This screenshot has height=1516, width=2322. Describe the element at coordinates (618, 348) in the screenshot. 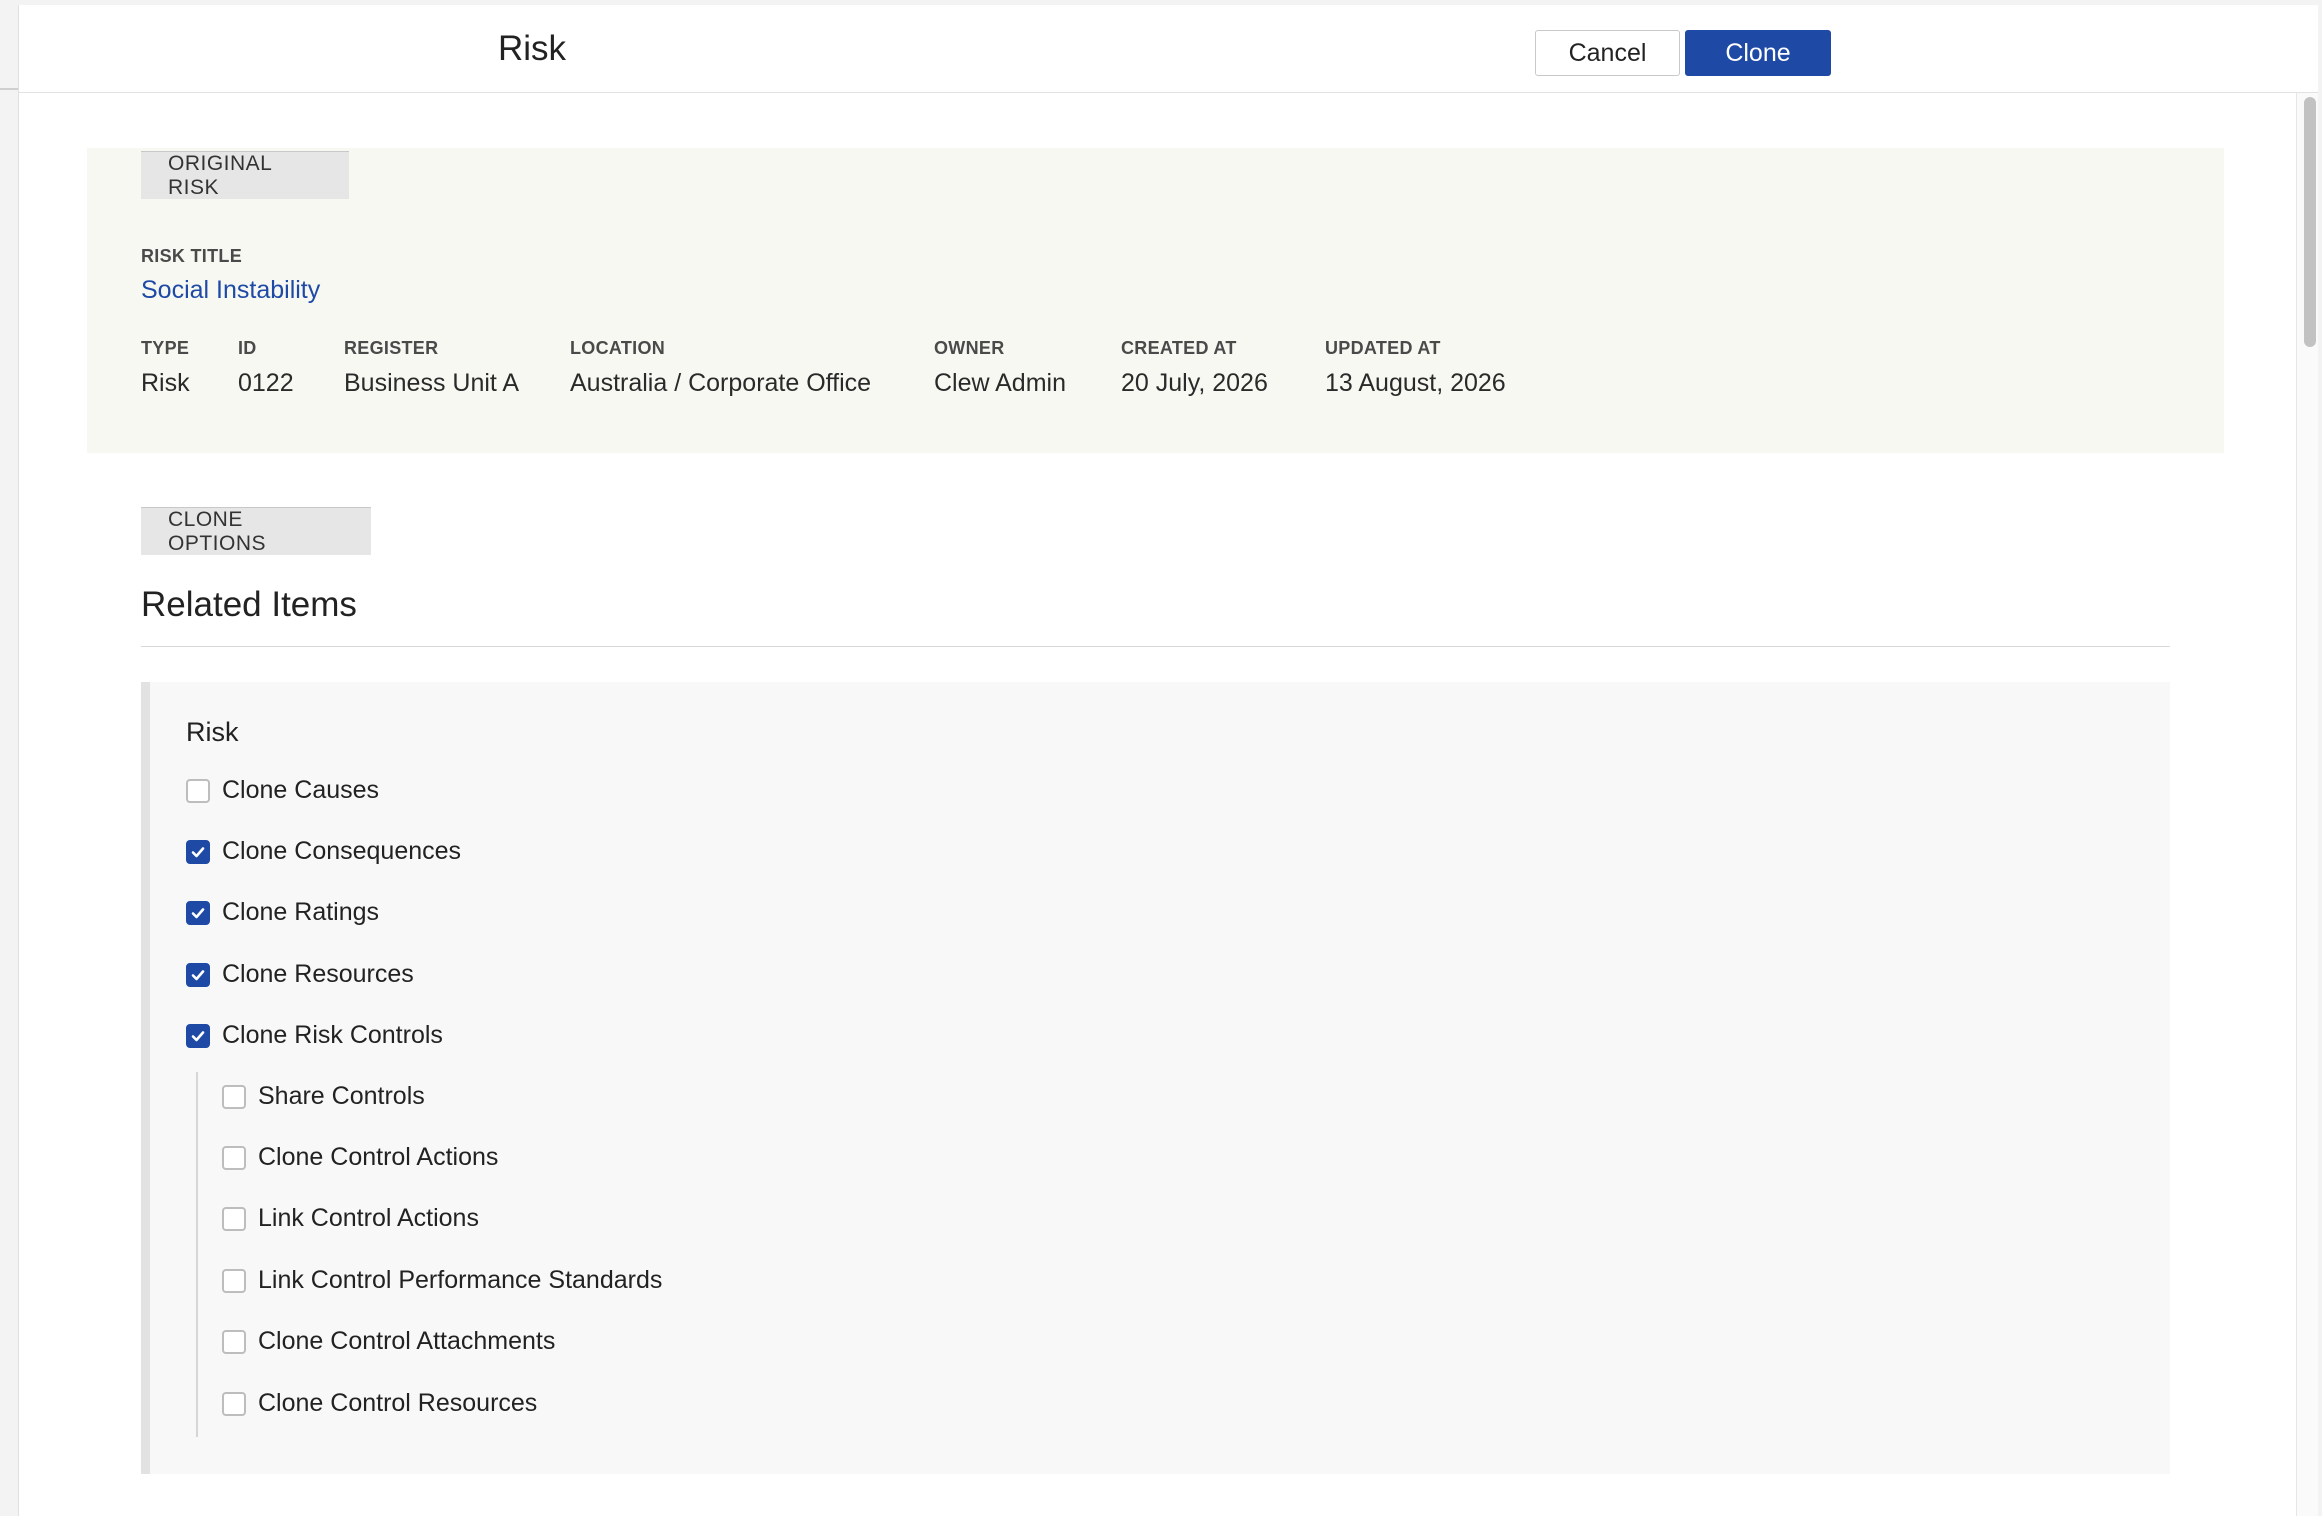

I see `location-label: LOCATION` at that location.